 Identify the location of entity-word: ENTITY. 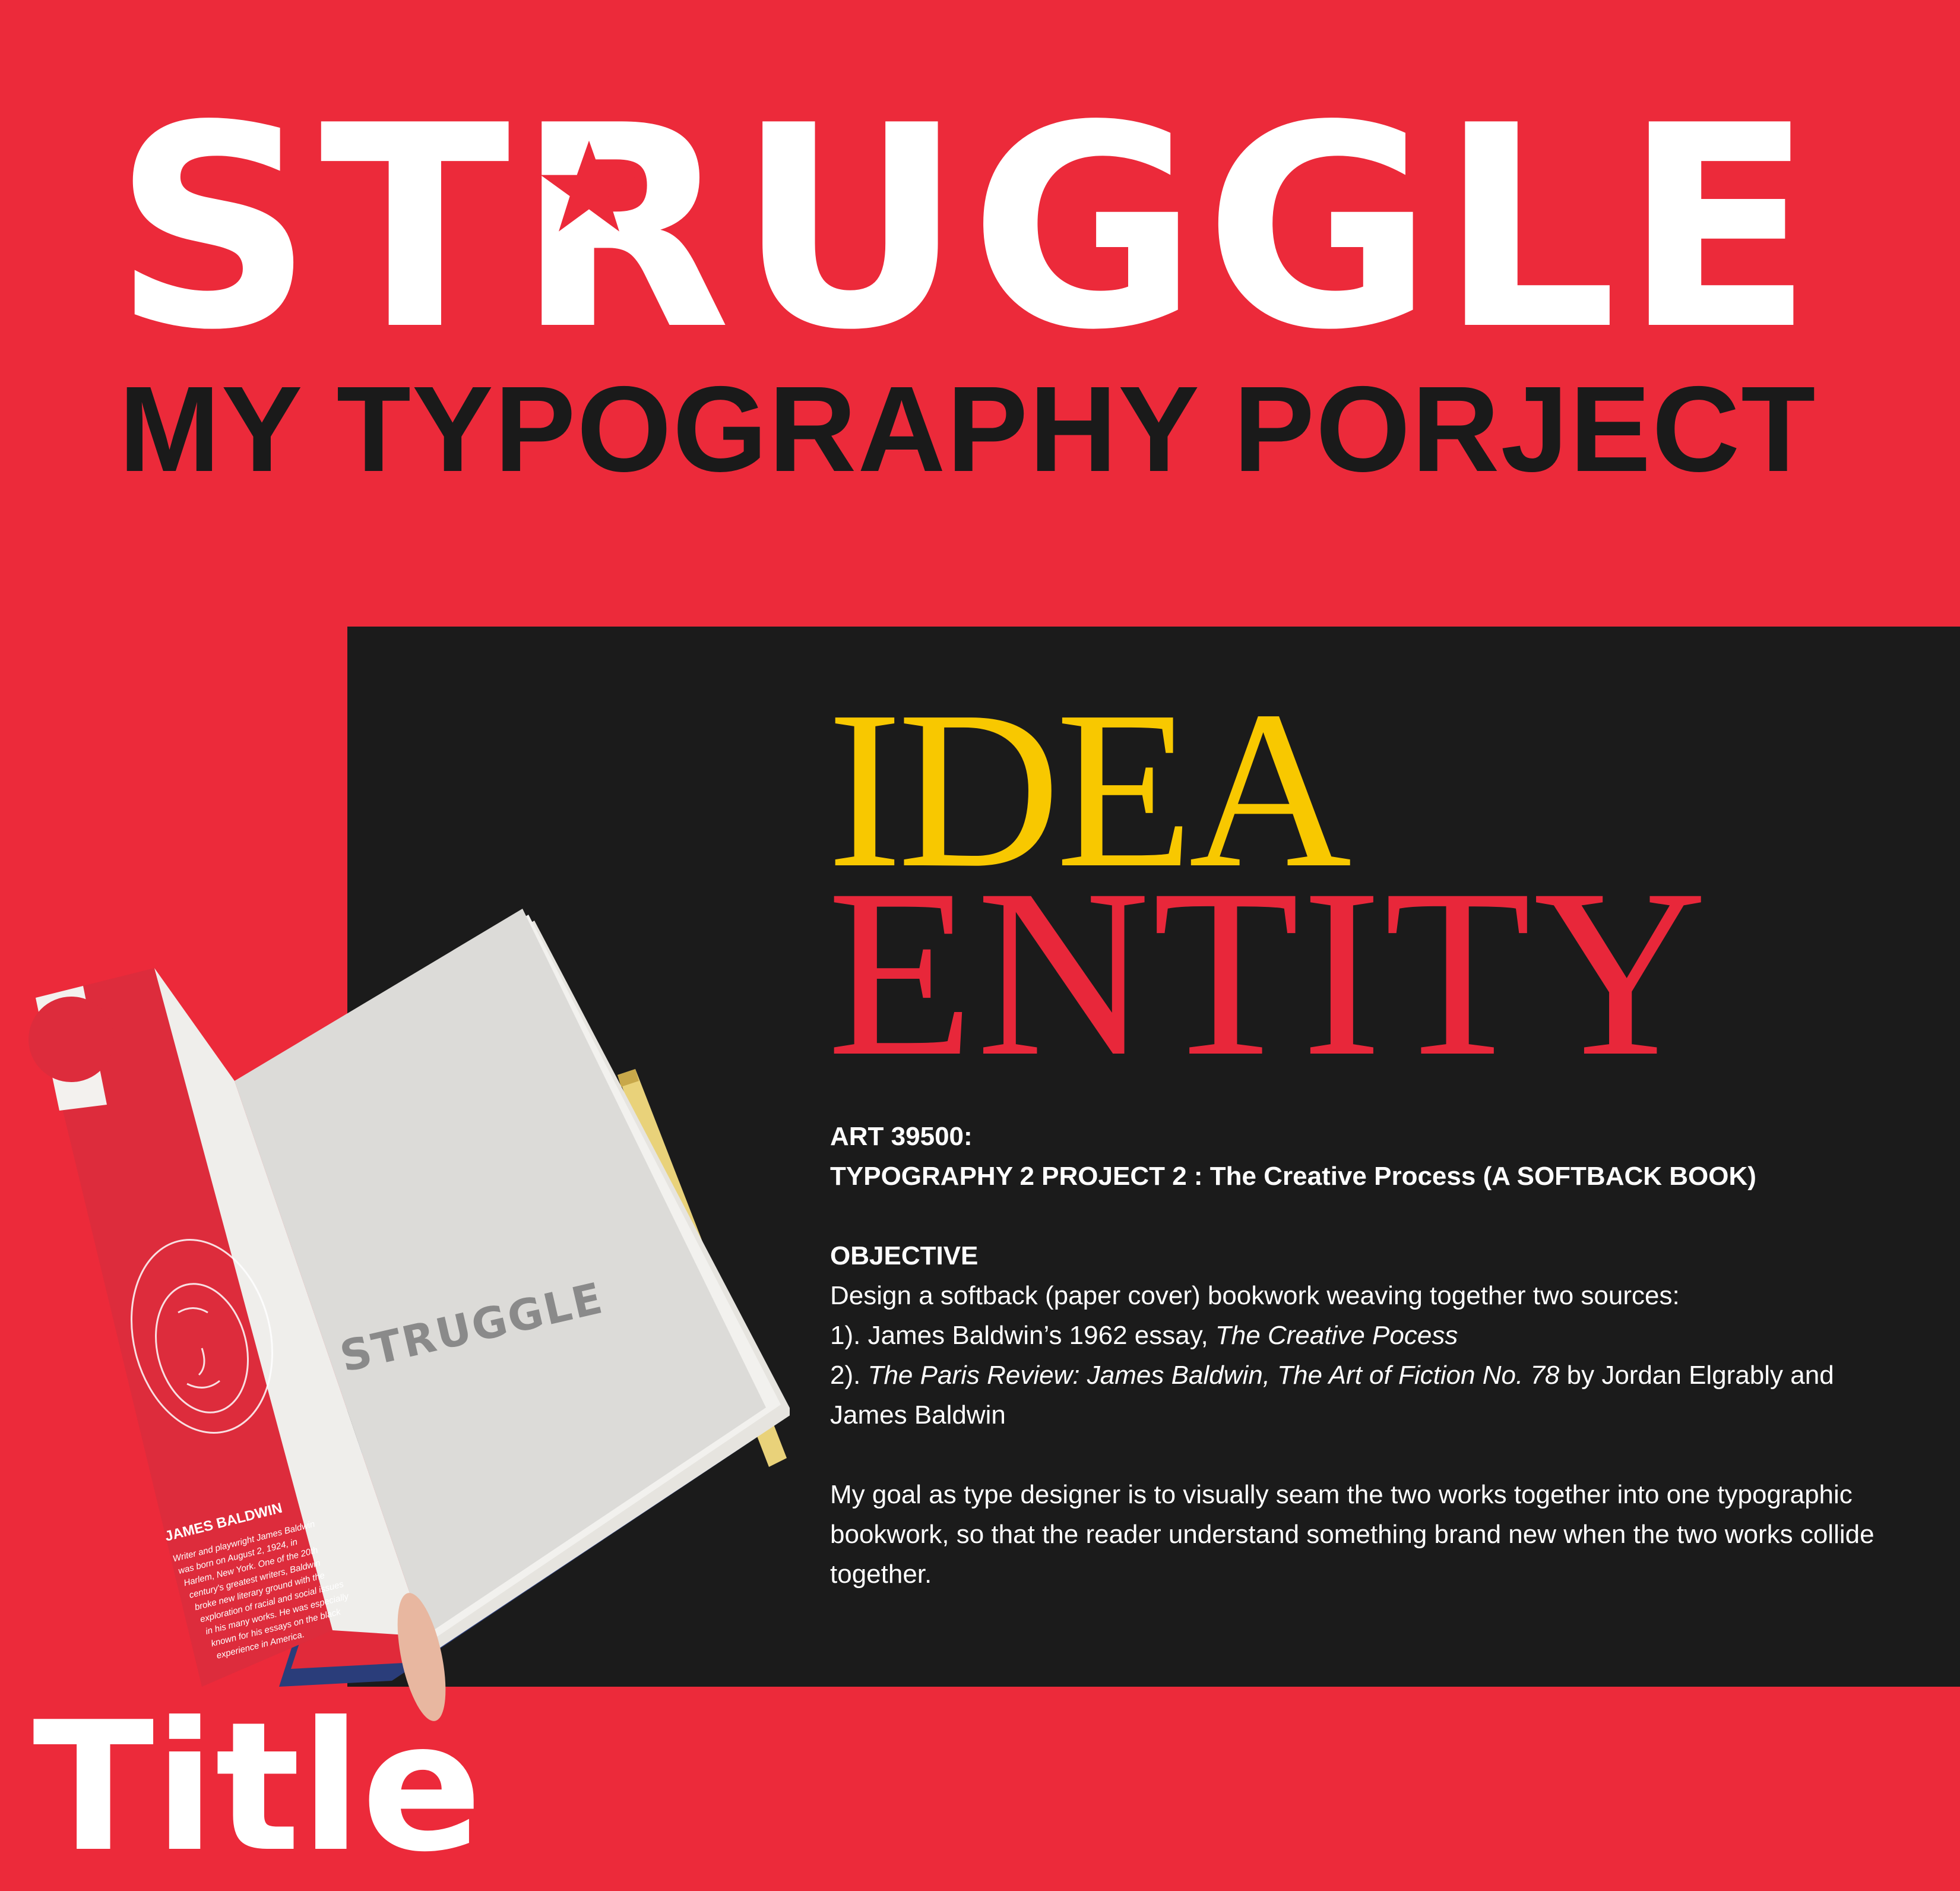
(1268, 972).